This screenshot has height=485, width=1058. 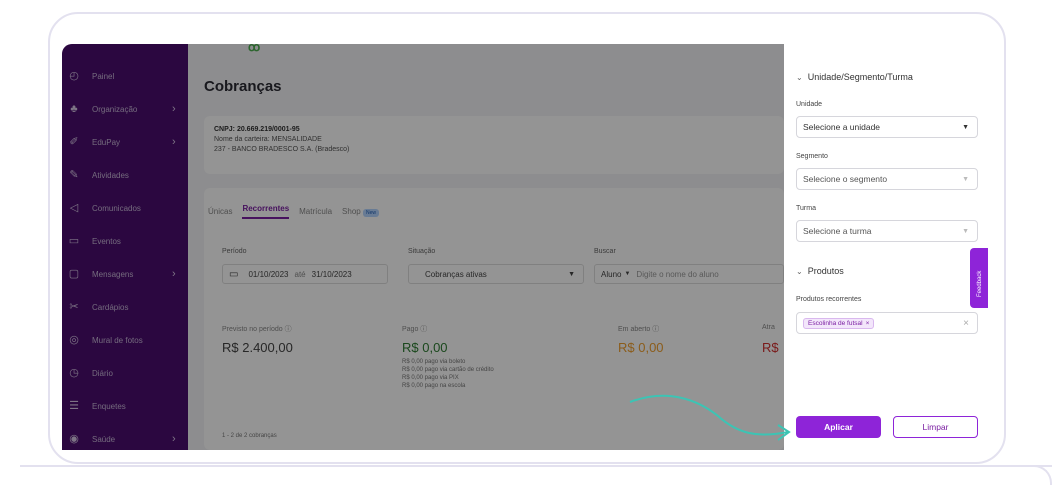 What do you see at coordinates (1041, 475) in the screenshot?
I see `divider-curve` at bounding box center [1041, 475].